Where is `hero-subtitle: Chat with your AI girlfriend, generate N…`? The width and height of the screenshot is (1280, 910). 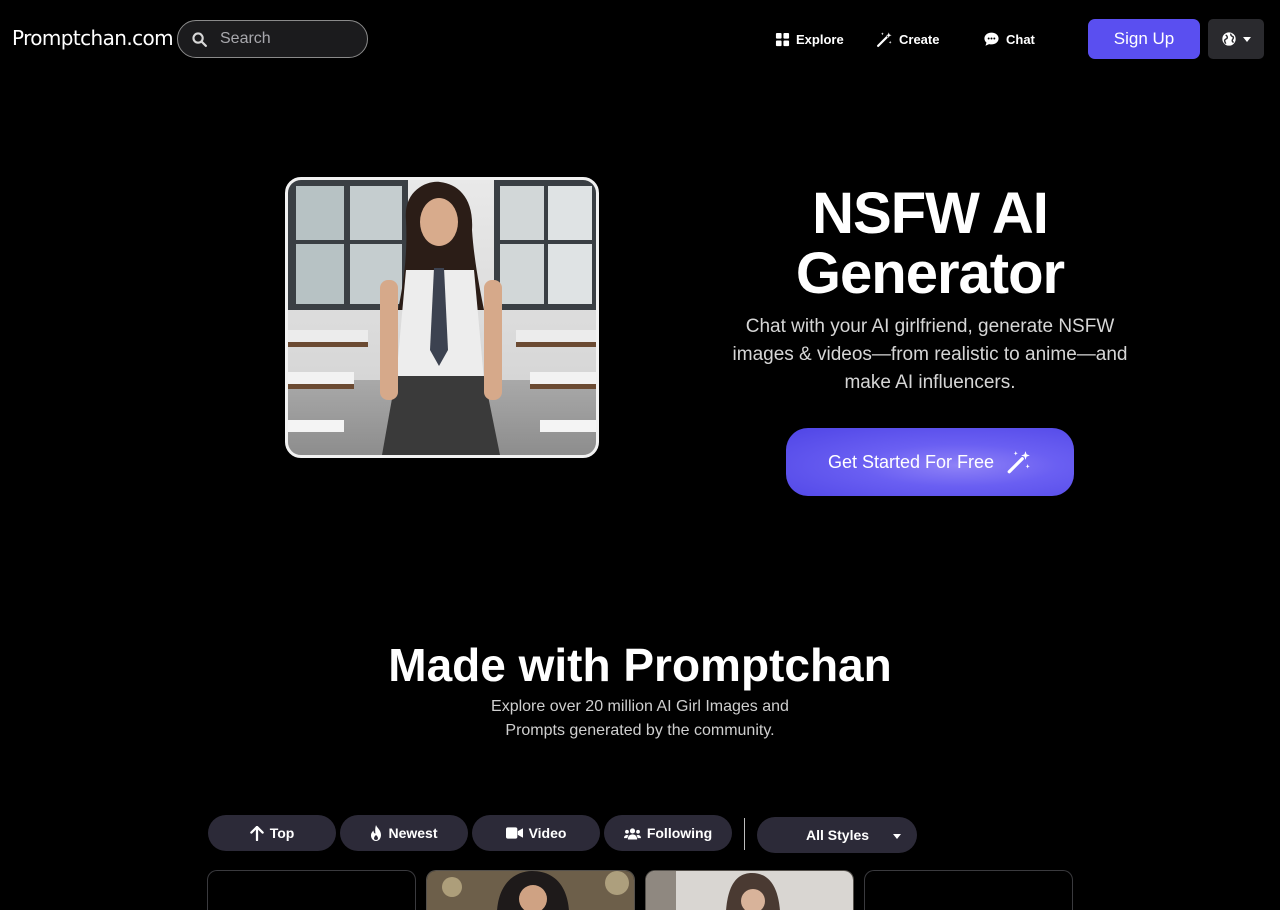 hero-subtitle: Chat with your AI girlfriend, generate N… is located at coordinates (930, 354).